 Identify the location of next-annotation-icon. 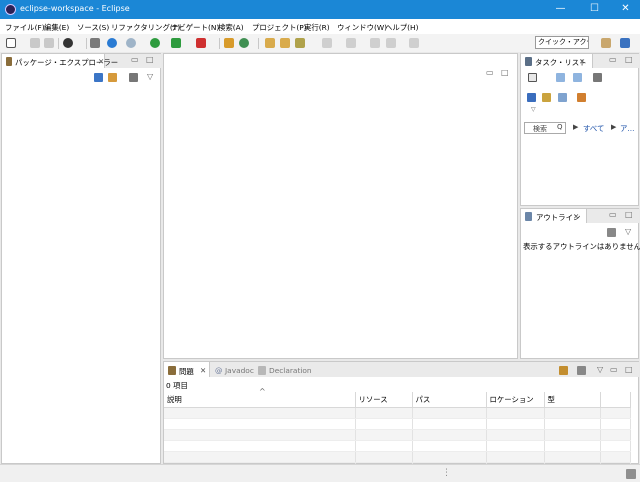
(327, 43).